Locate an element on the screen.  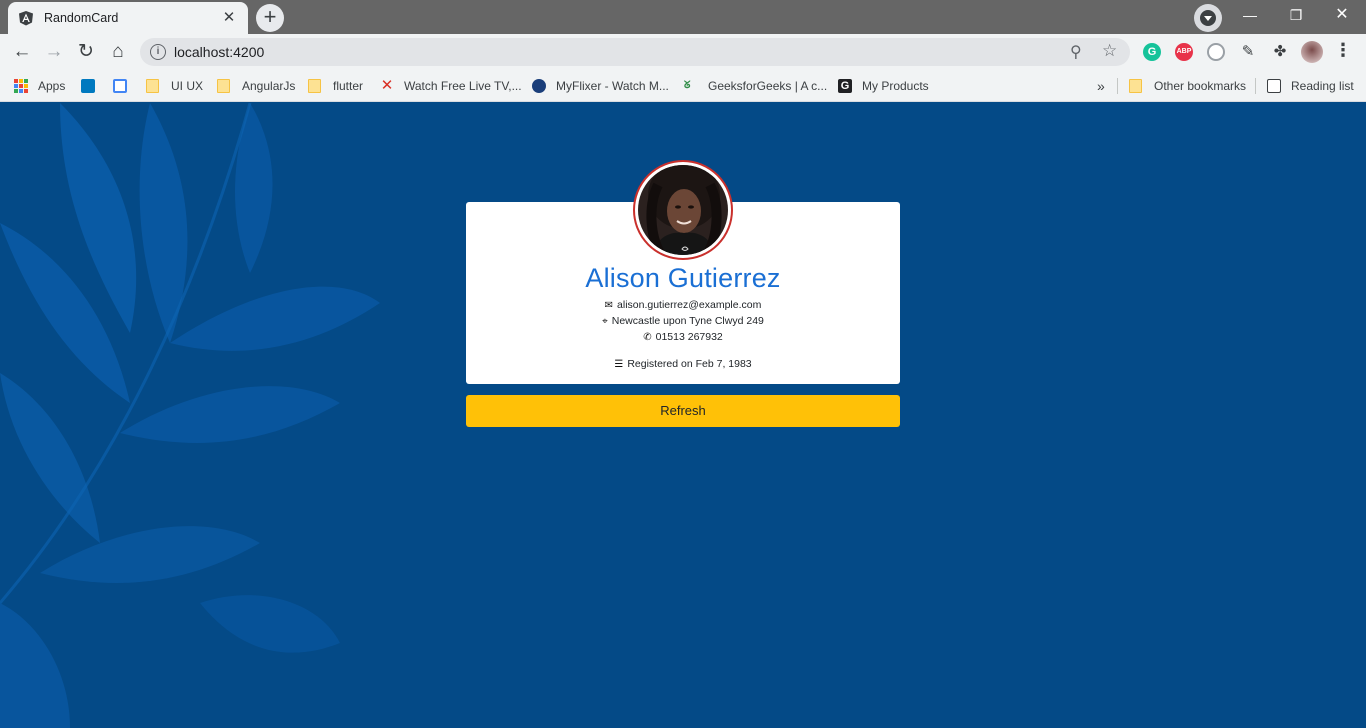
minimize-button: — is located at coordinates (1250, 15).